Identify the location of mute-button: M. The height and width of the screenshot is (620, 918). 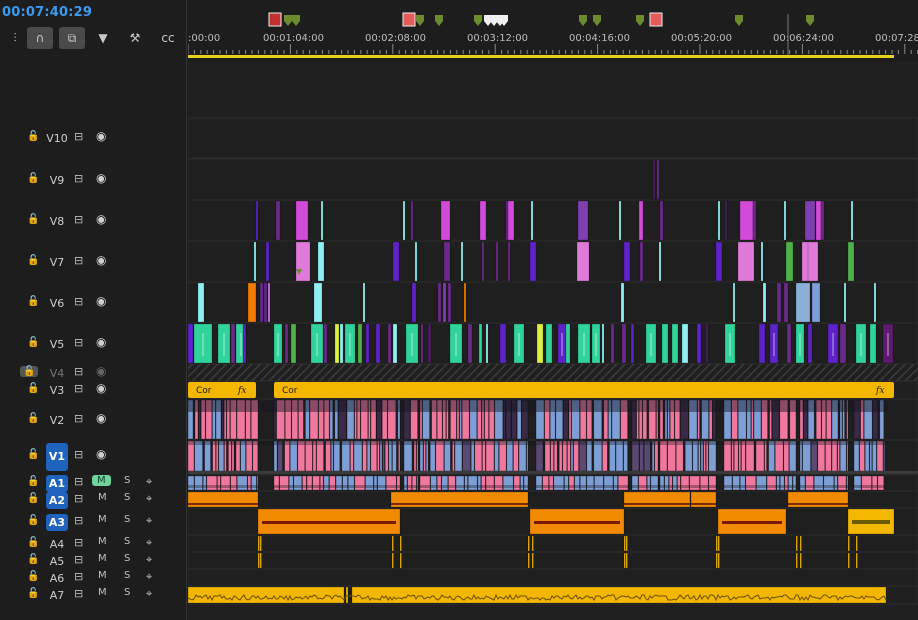
(102, 497).